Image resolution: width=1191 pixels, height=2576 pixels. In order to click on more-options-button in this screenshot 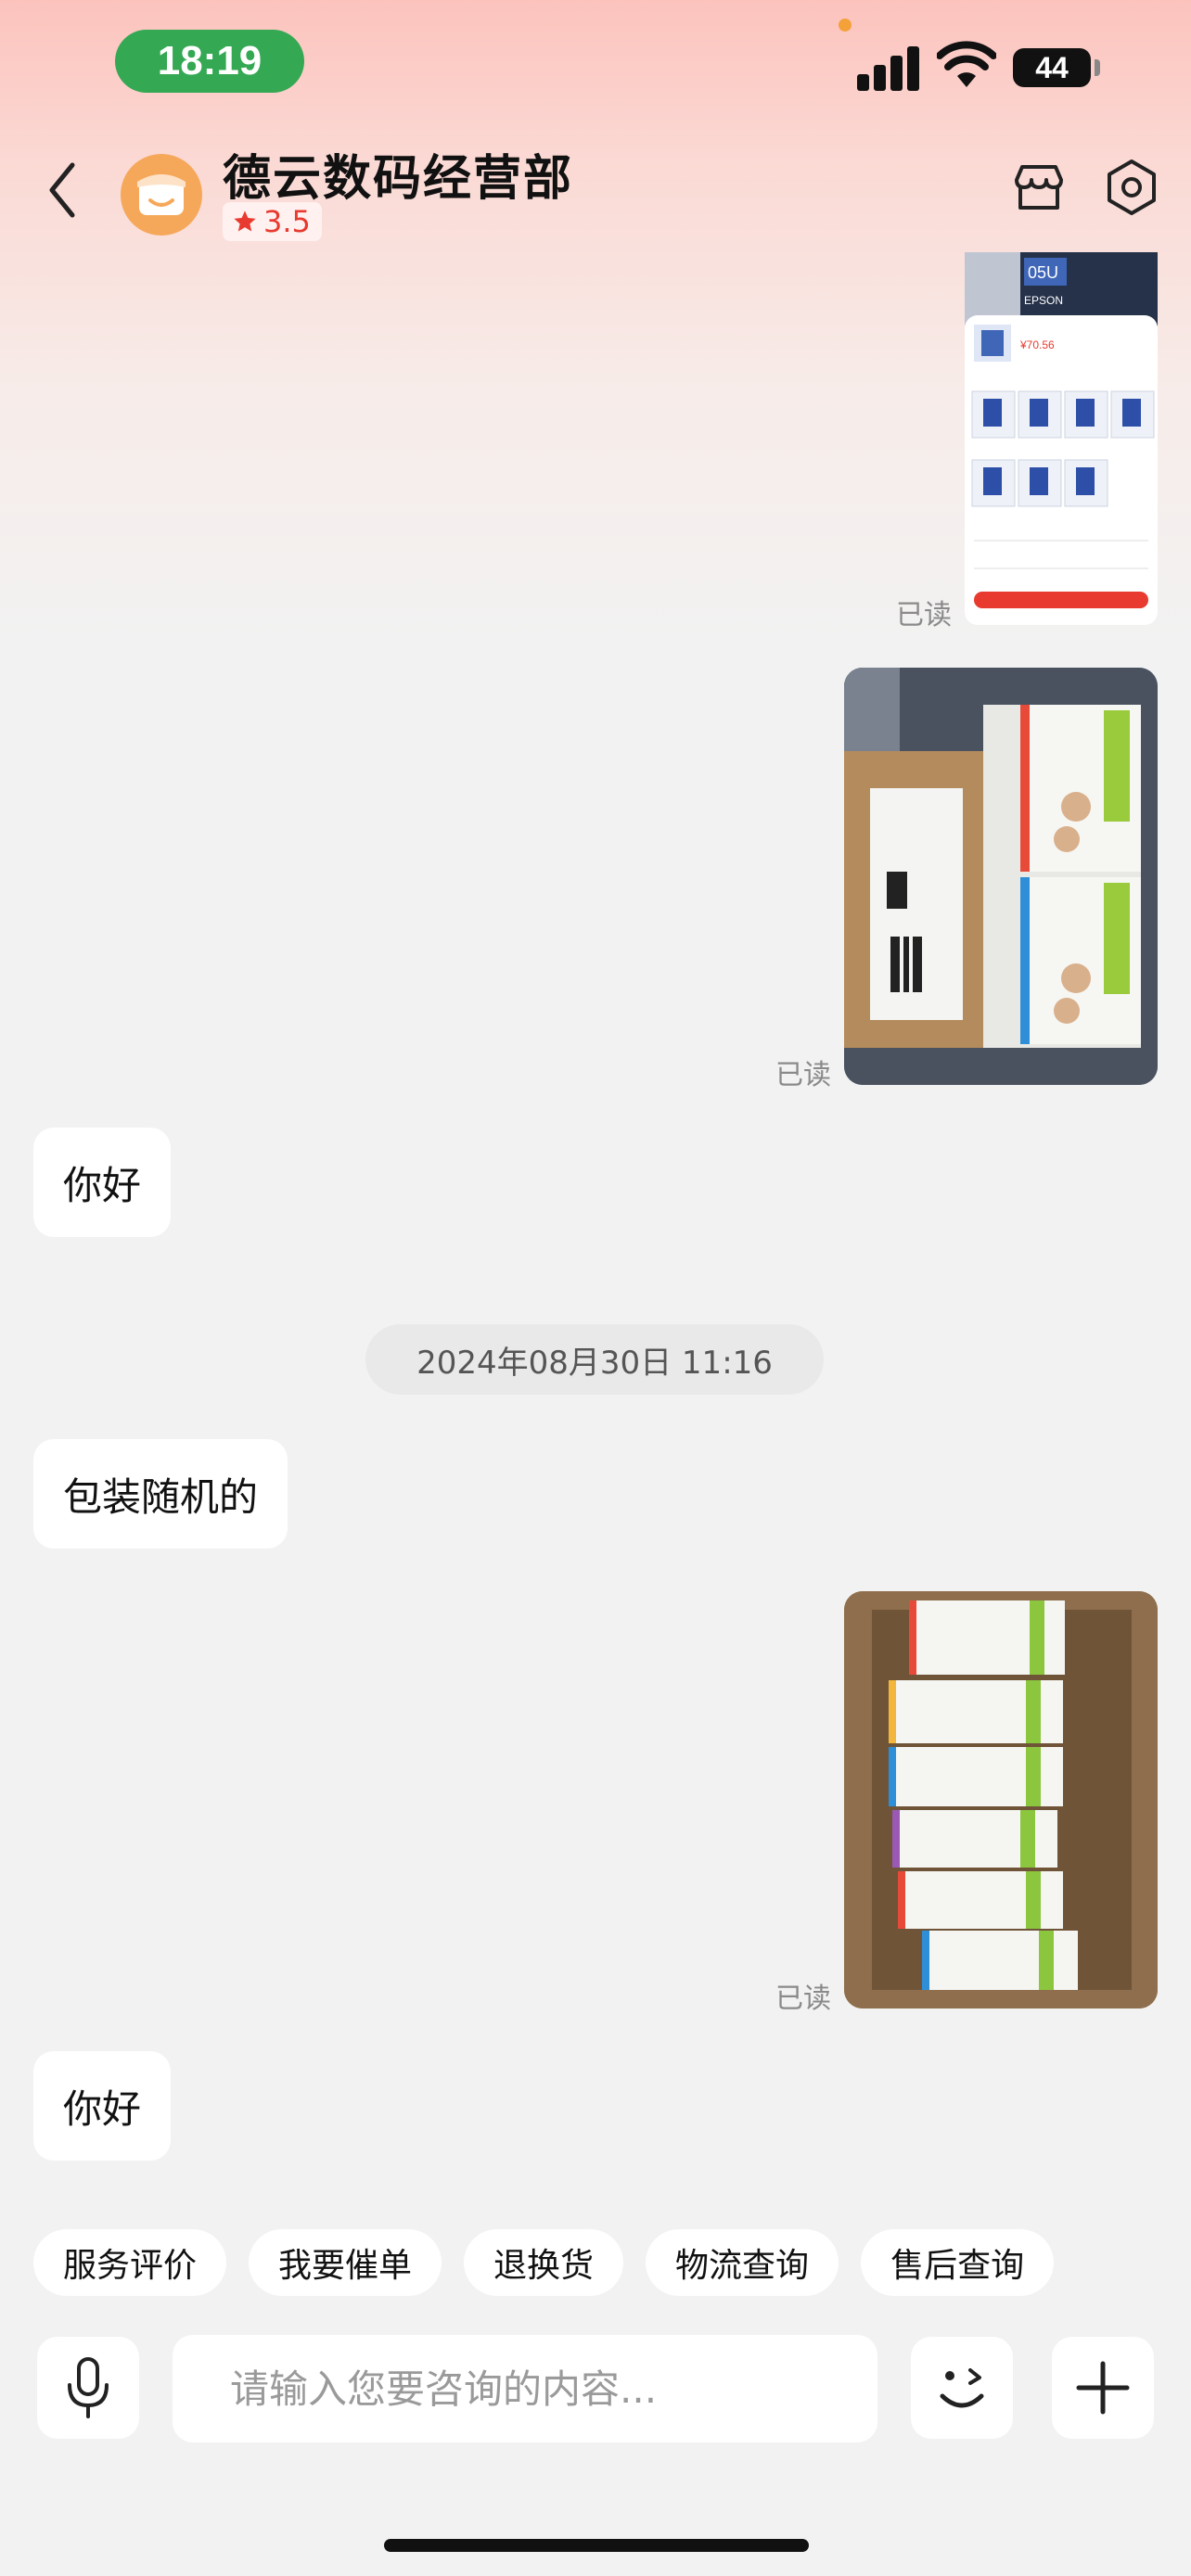, I will do `click(1103, 2388)`.